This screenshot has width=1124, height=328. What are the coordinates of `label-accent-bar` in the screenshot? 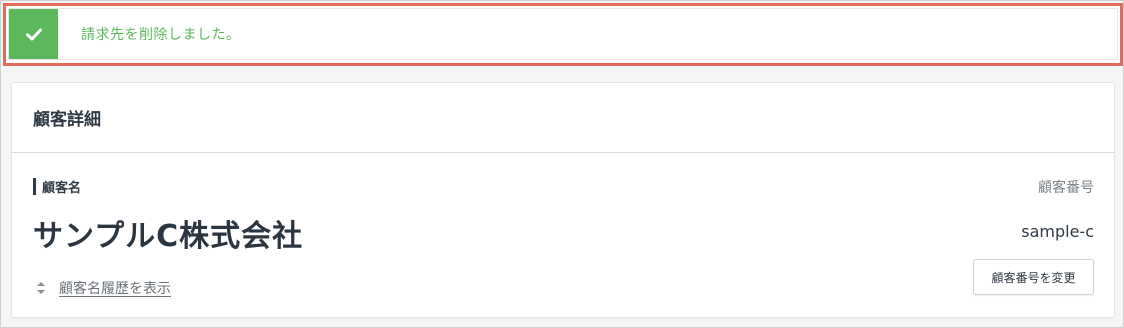 It's located at (34, 186).